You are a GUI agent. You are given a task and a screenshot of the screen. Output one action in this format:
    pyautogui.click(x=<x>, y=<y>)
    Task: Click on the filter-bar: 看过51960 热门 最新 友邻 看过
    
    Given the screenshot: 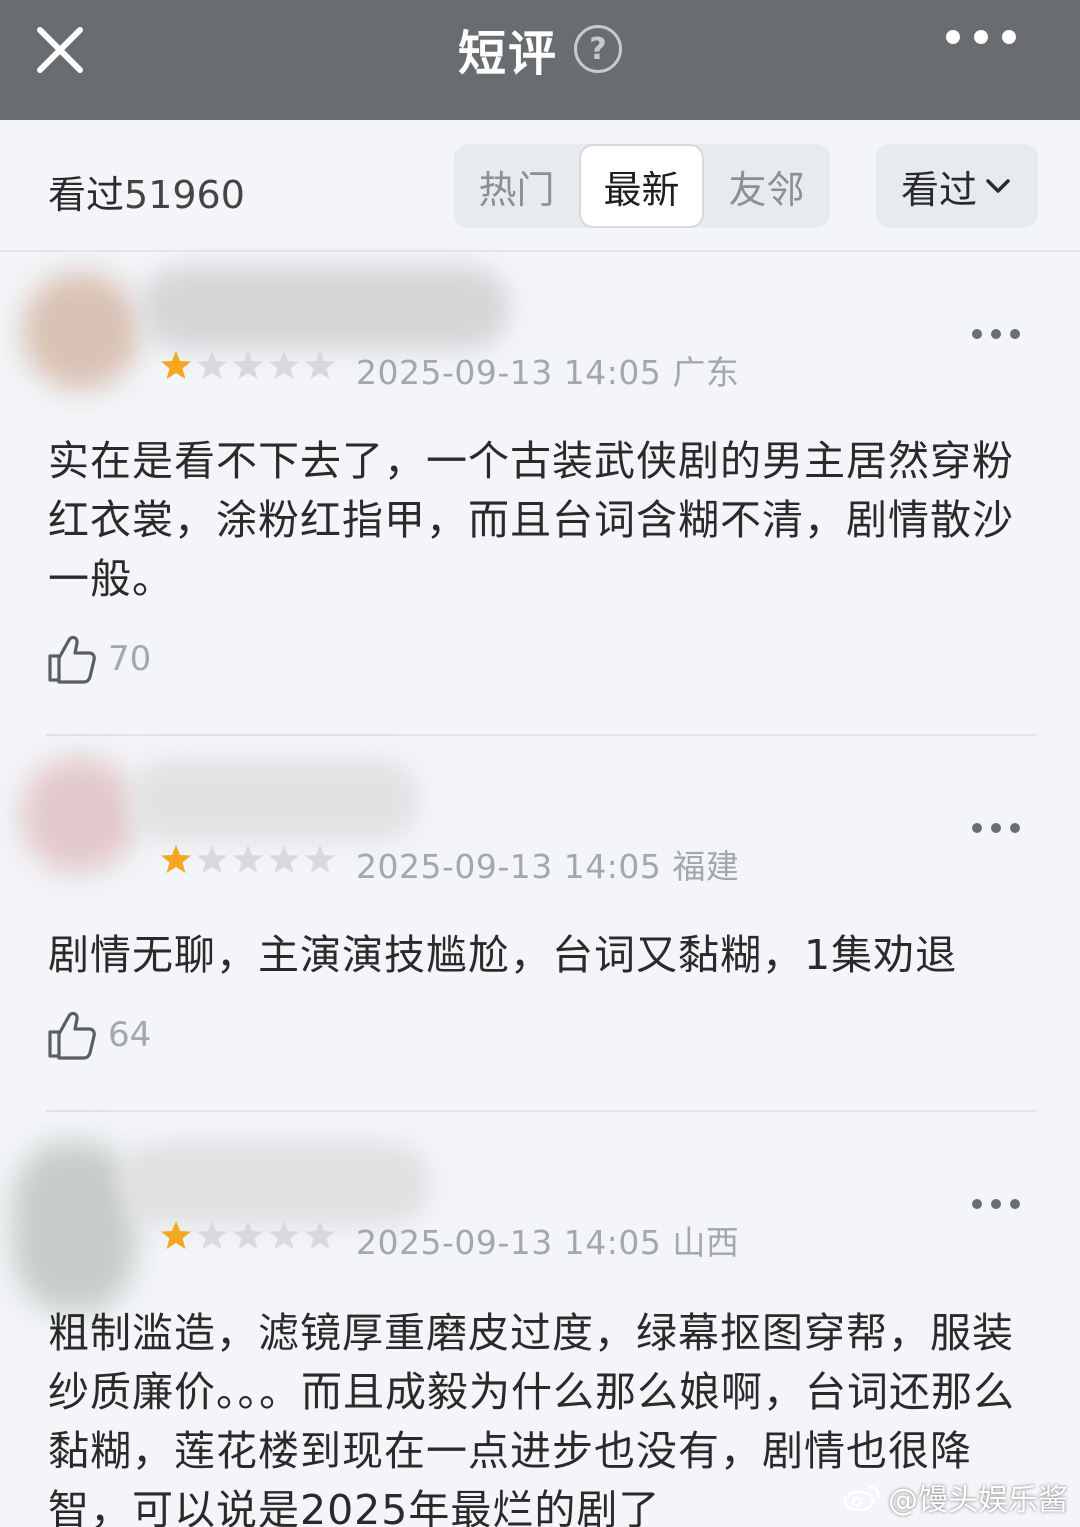 What is the action you would take?
    pyautogui.click(x=540, y=186)
    